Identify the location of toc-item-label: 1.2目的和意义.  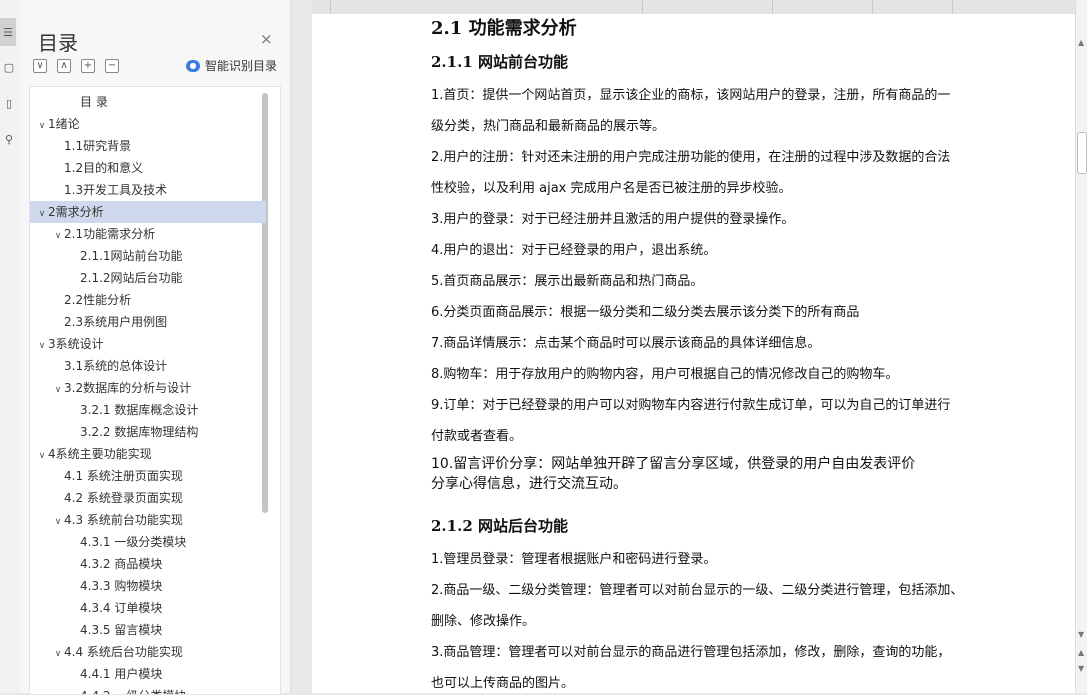
(104, 168).